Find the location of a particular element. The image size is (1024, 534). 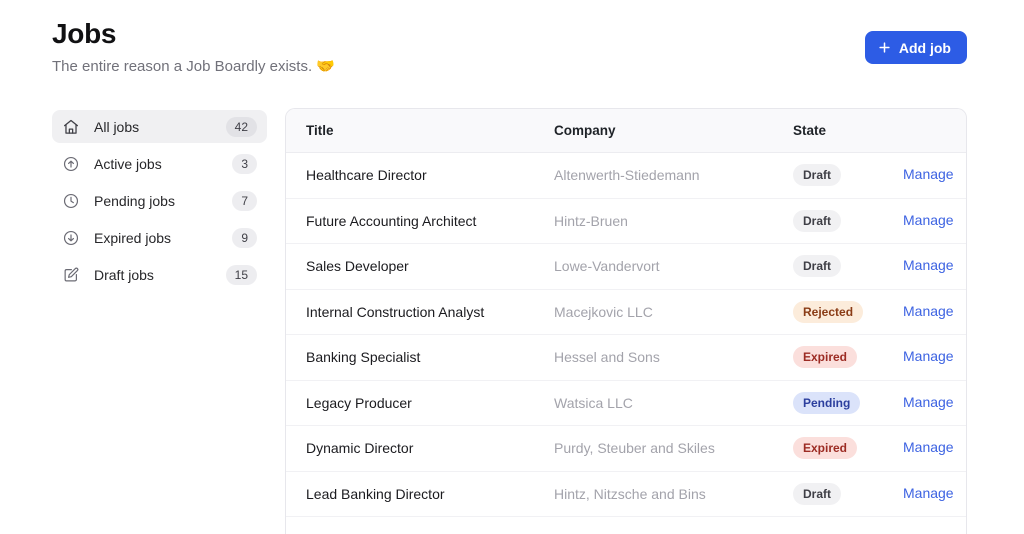

pencil-square-icon is located at coordinates (71, 275).